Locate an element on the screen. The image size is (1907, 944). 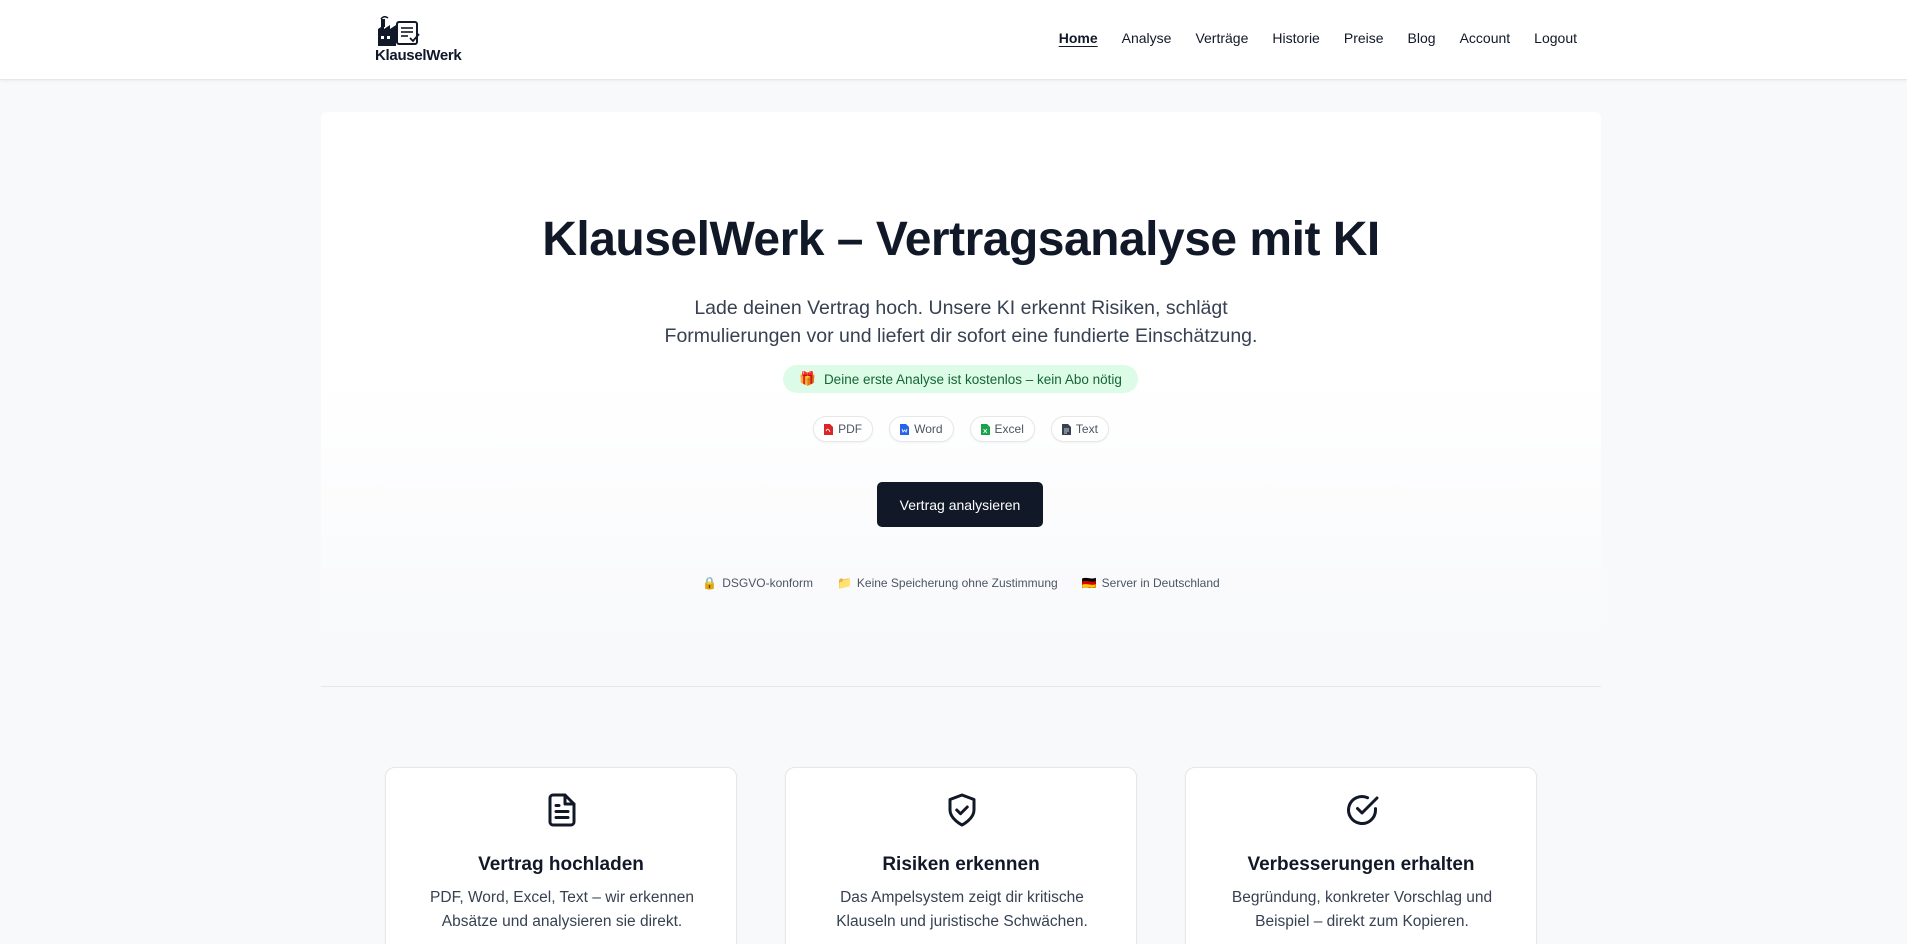
check-circle-icon is located at coordinates (1363, 810).